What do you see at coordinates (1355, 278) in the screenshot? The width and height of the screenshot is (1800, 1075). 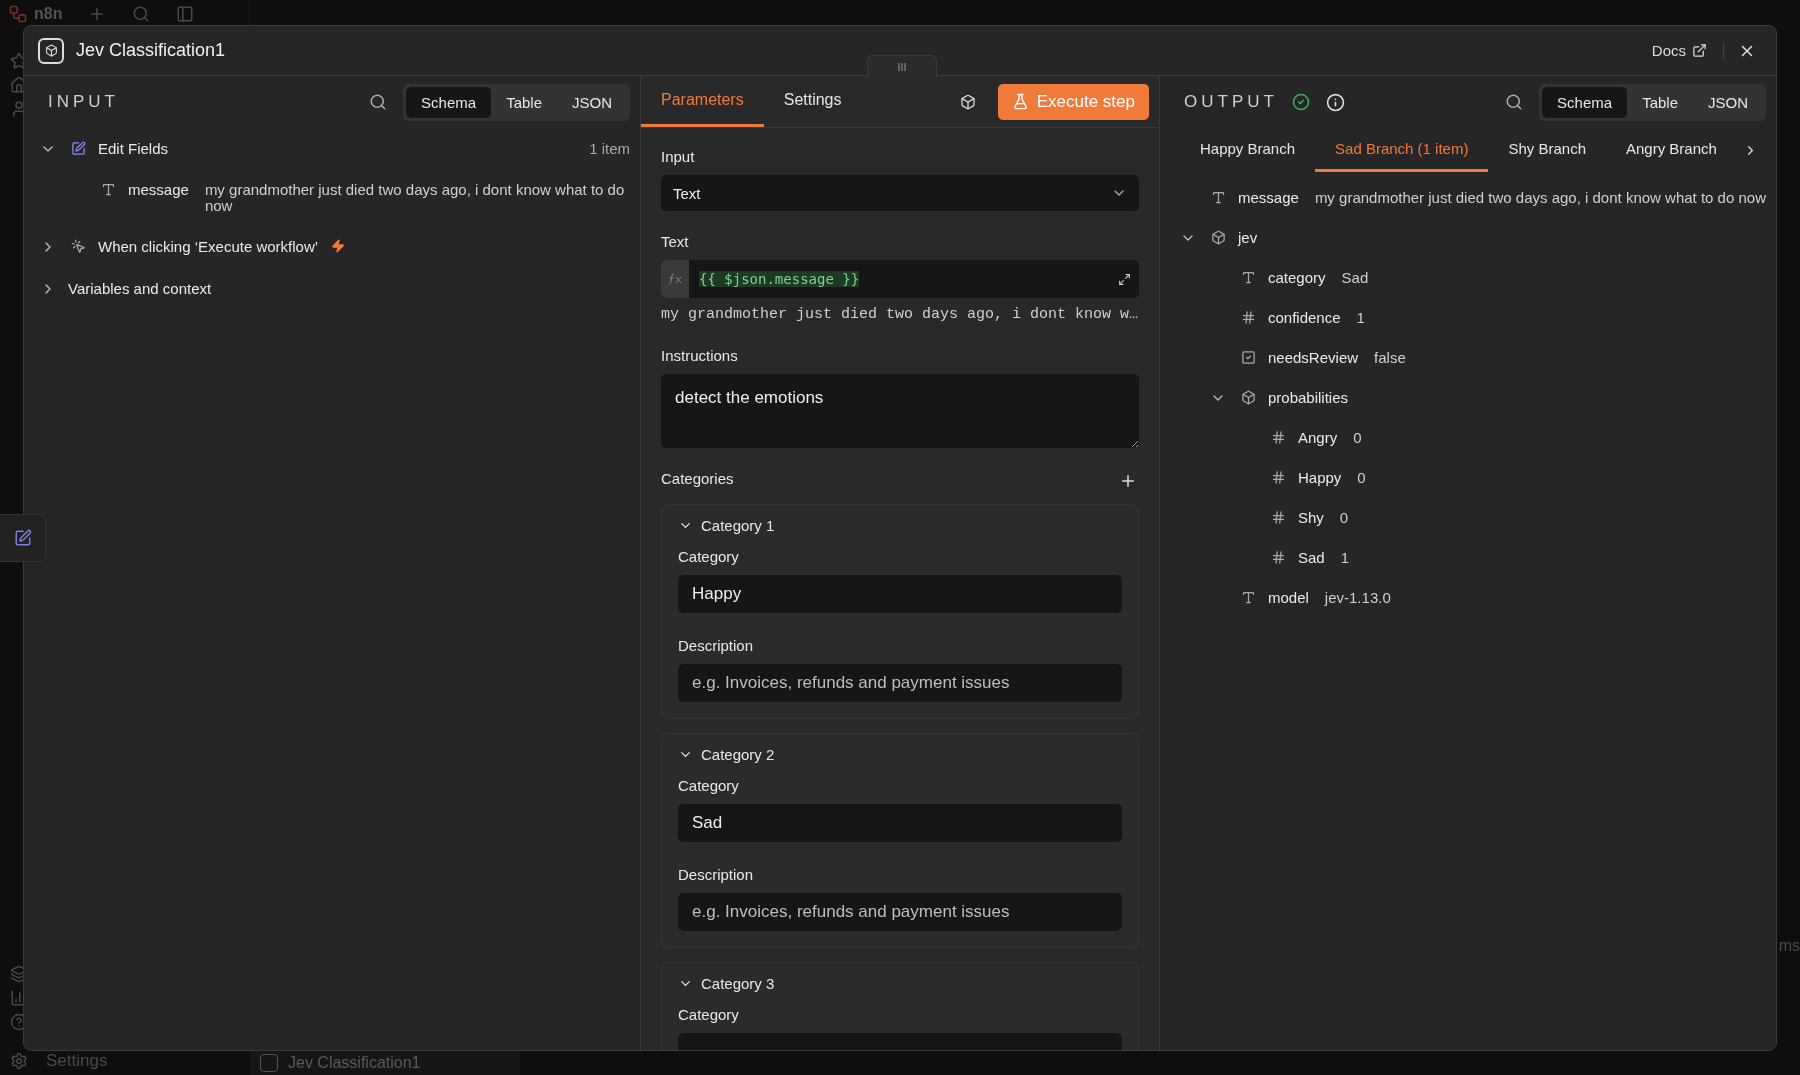 I see `field-value: Sad` at bounding box center [1355, 278].